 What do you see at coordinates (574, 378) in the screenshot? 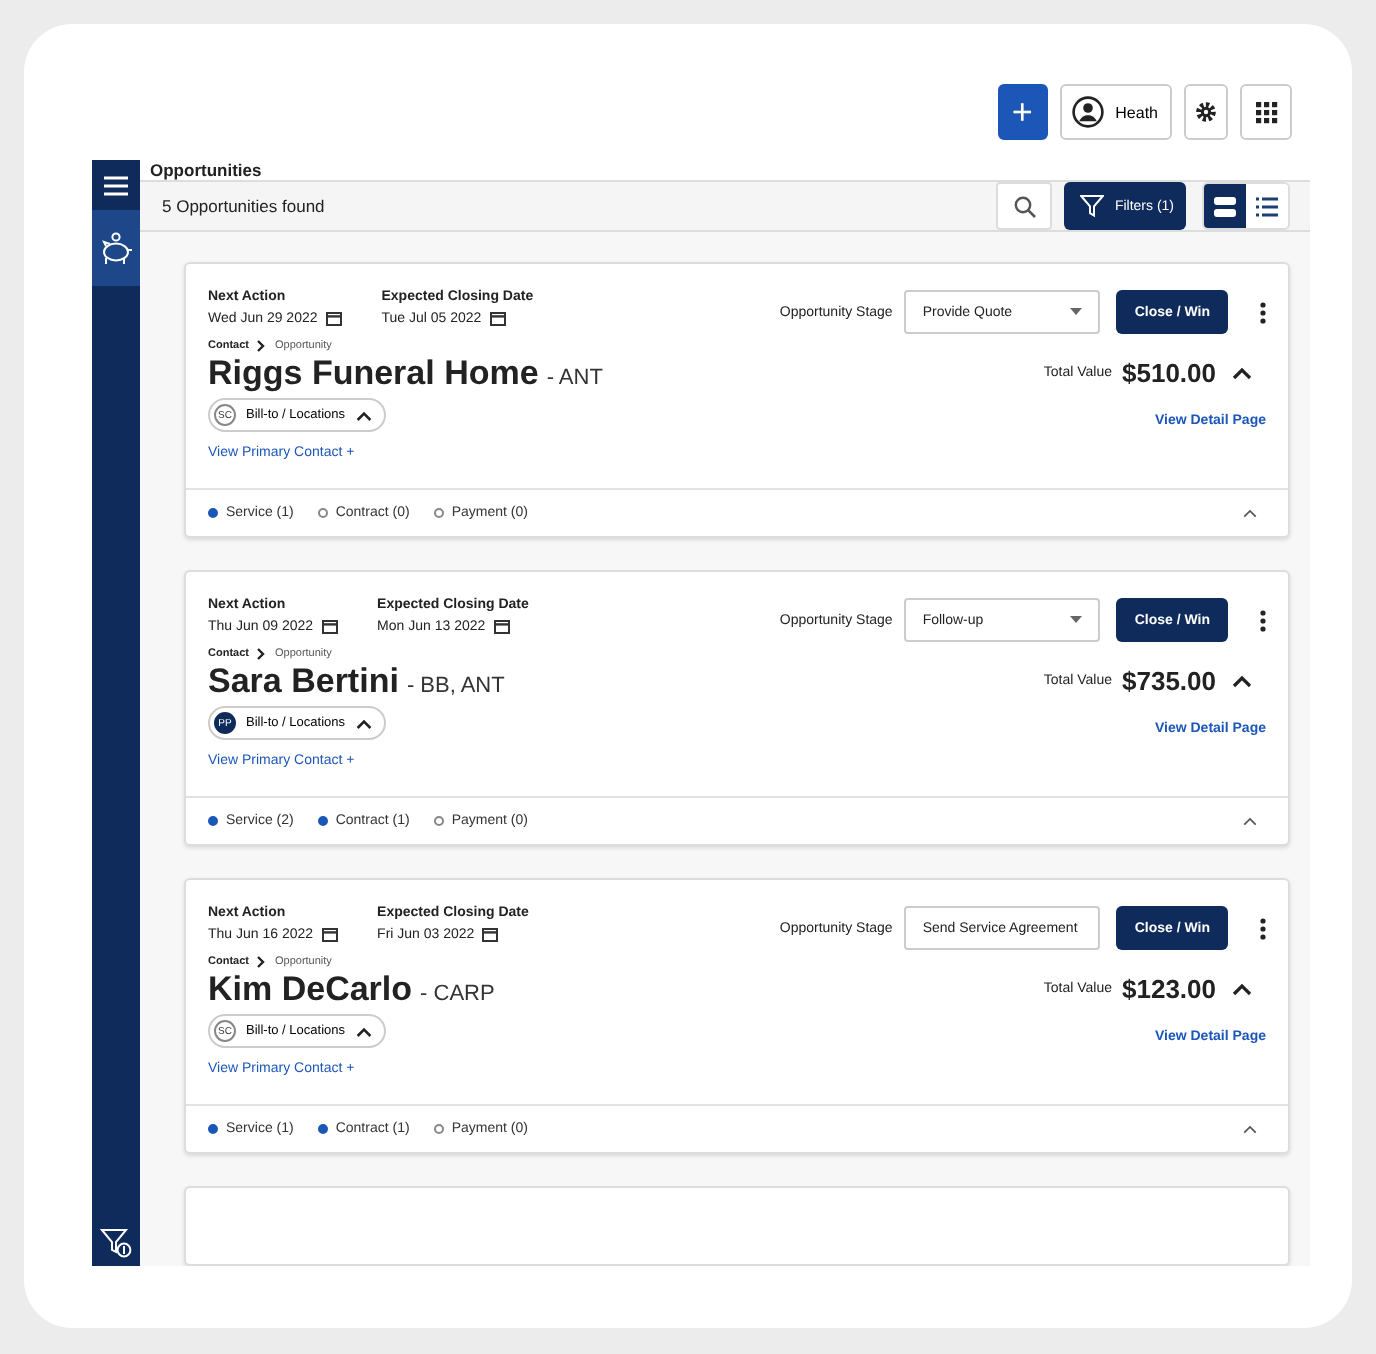
I see `contact-codes: - ANT` at bounding box center [574, 378].